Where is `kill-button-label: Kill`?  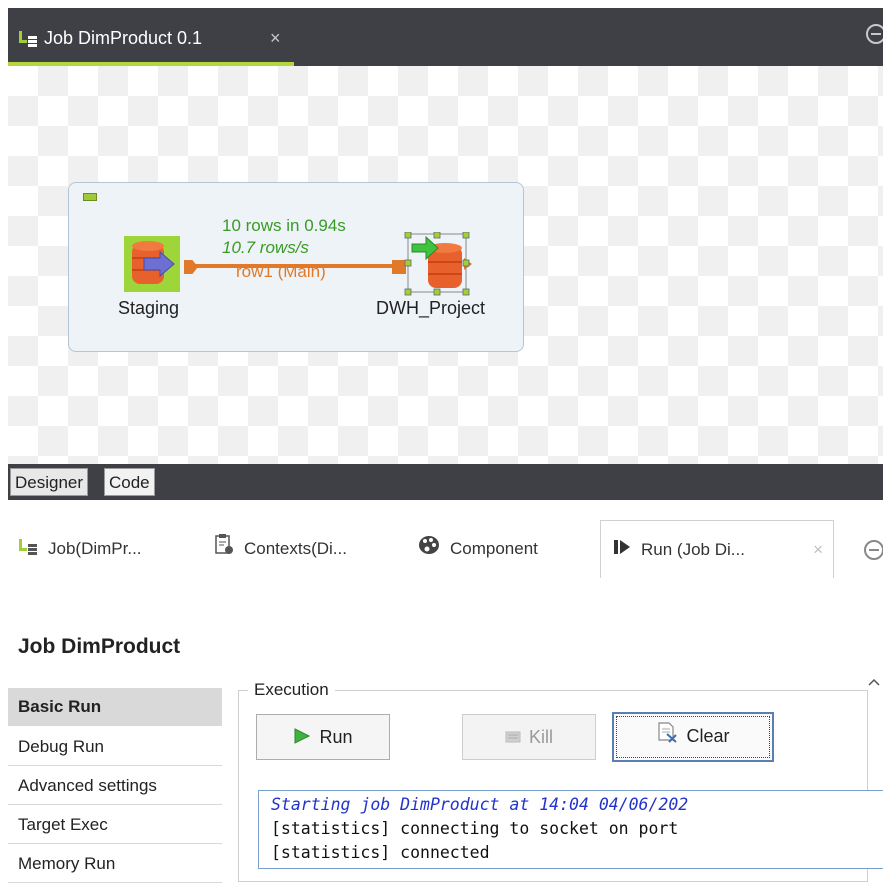
kill-button-label: Kill is located at coordinates (540, 737).